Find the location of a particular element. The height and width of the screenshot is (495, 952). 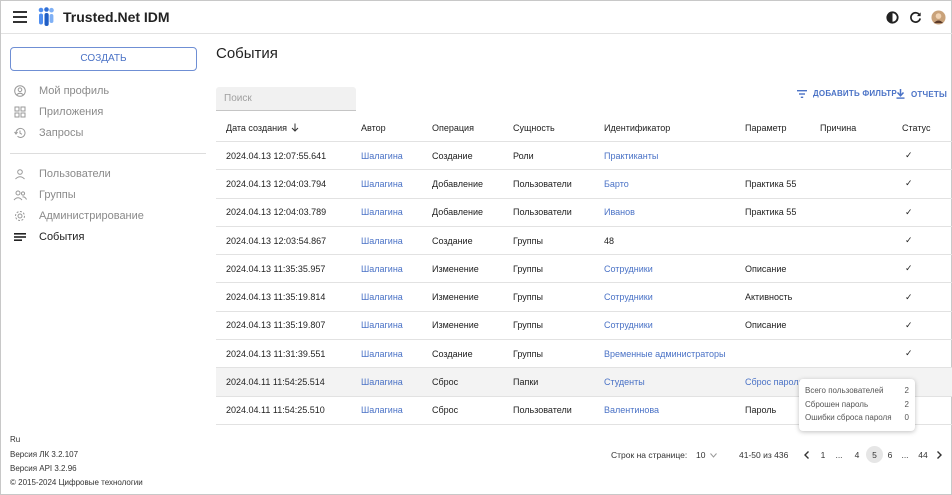

history-icon is located at coordinates (20, 133).